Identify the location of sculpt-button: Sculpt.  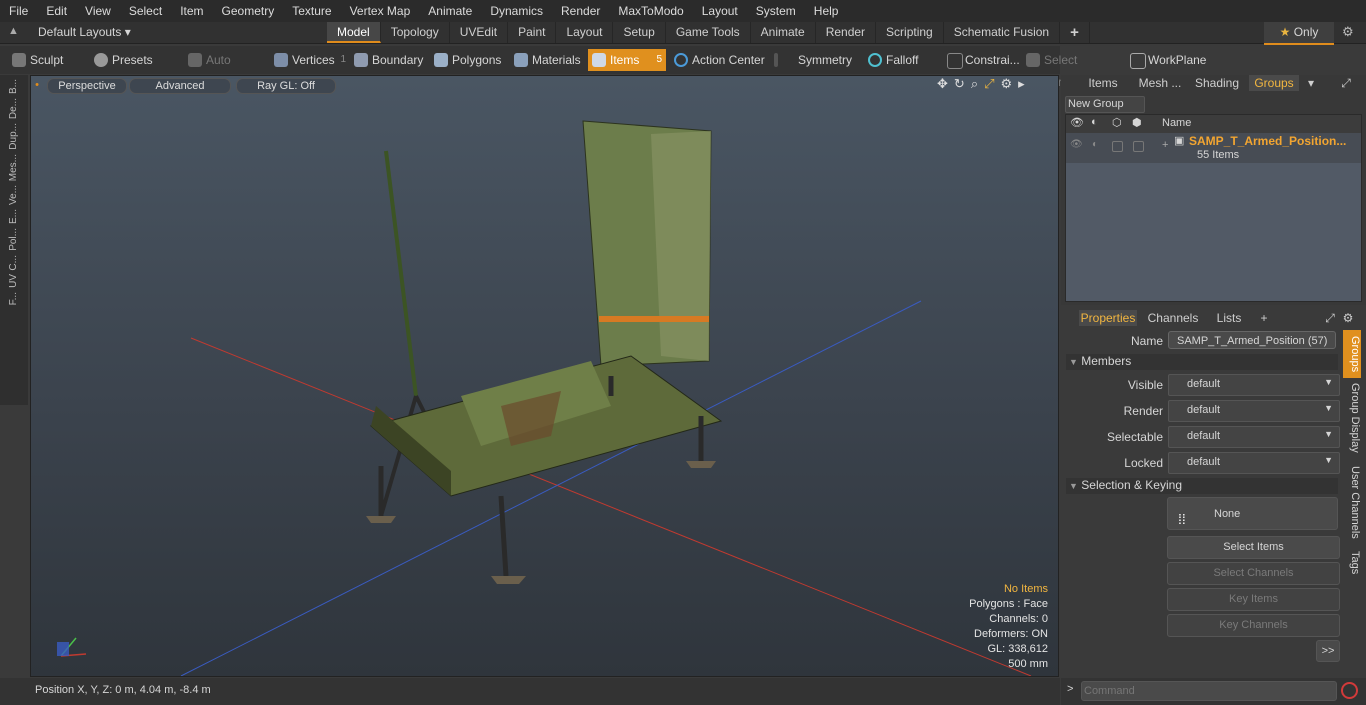
(44, 60).